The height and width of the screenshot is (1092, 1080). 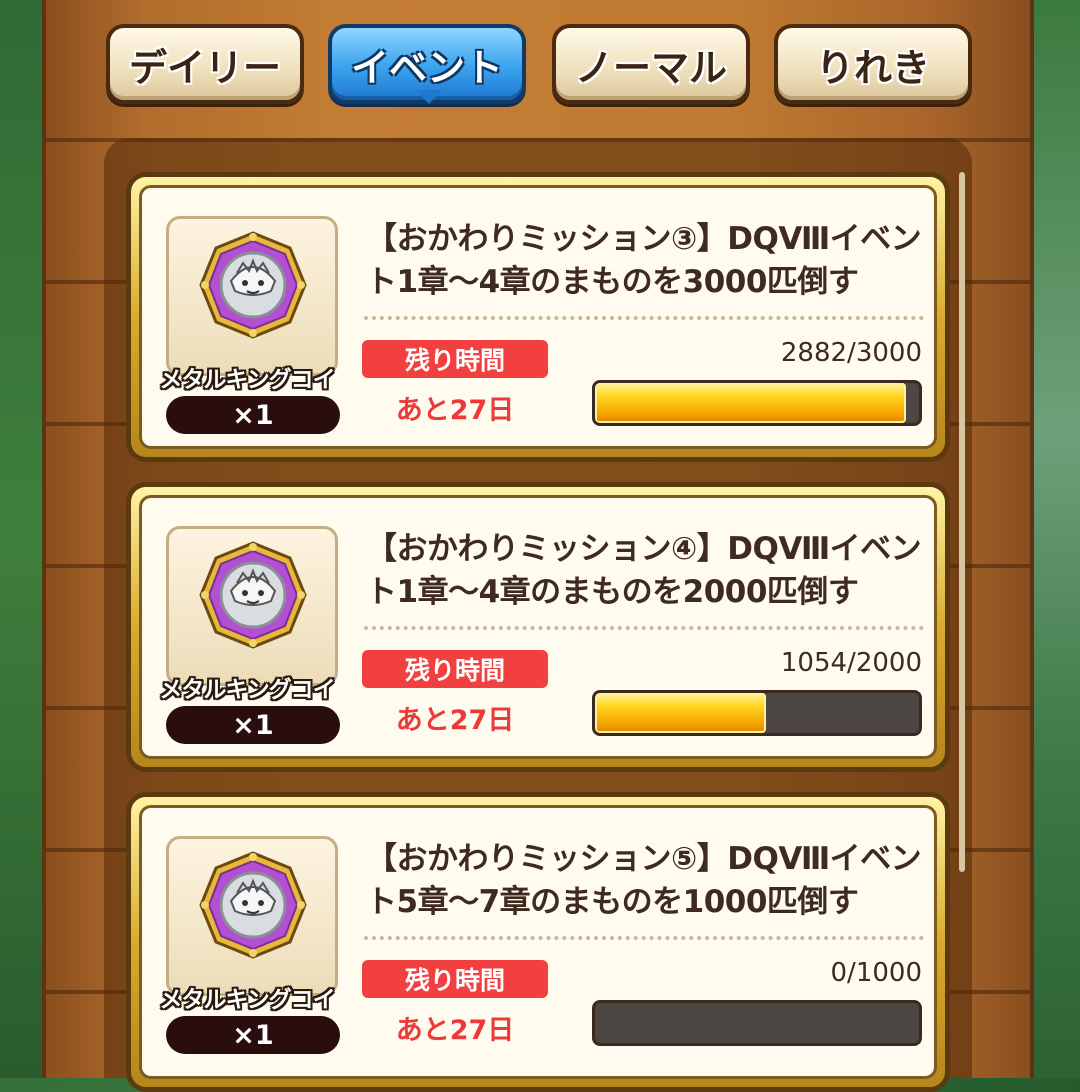 I want to click on mission-title: 【おかわりミッション⑤】DQⅧイベント5章～7章のまものを1000匹倒す, so click(x=644, y=880).